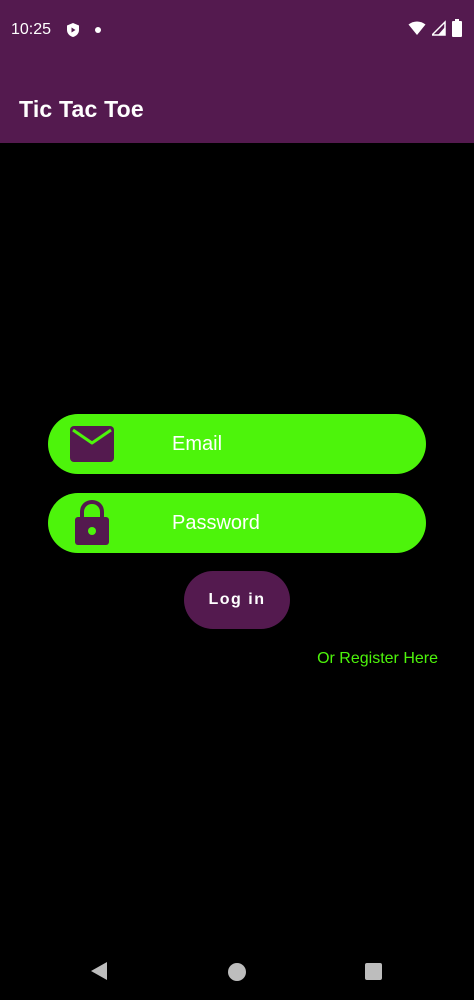 The height and width of the screenshot is (1000, 474). Describe the element at coordinates (289, 523) in the screenshot. I see `password-input` at that location.